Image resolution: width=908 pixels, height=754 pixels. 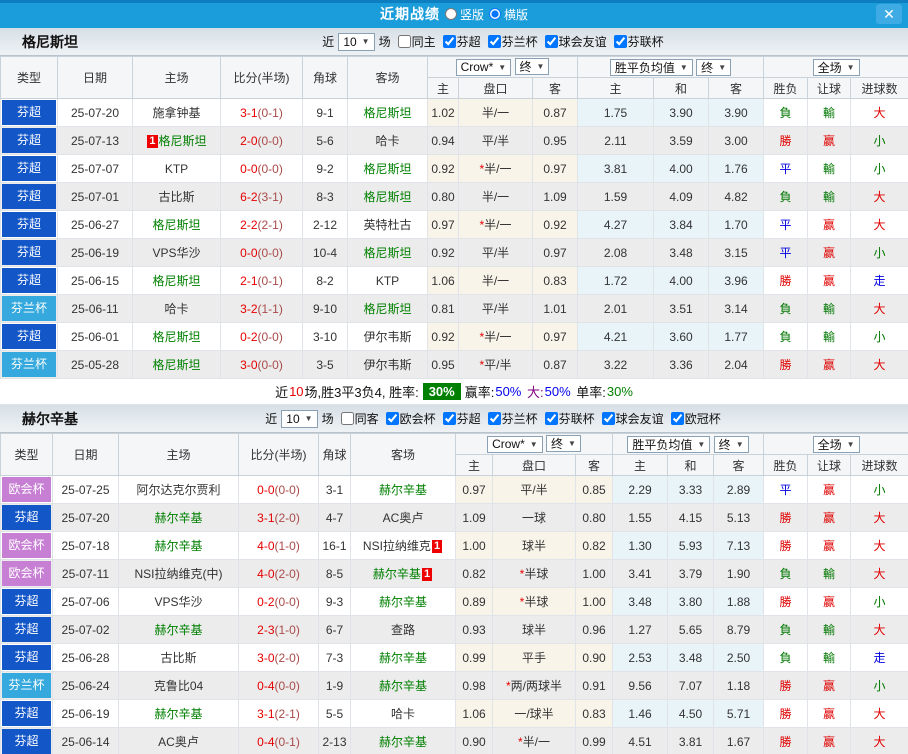 I want to click on score: 2-2(2-1), so click(x=261, y=224).